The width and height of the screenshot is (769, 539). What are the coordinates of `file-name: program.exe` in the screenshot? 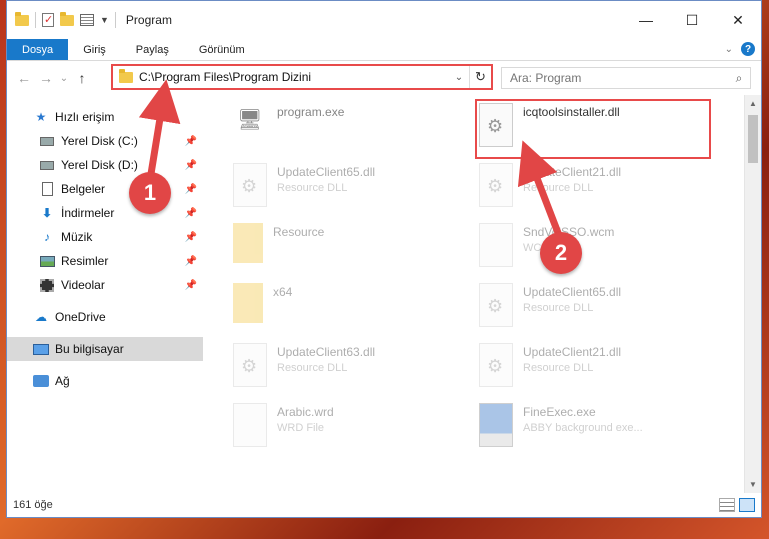 It's located at (311, 112).